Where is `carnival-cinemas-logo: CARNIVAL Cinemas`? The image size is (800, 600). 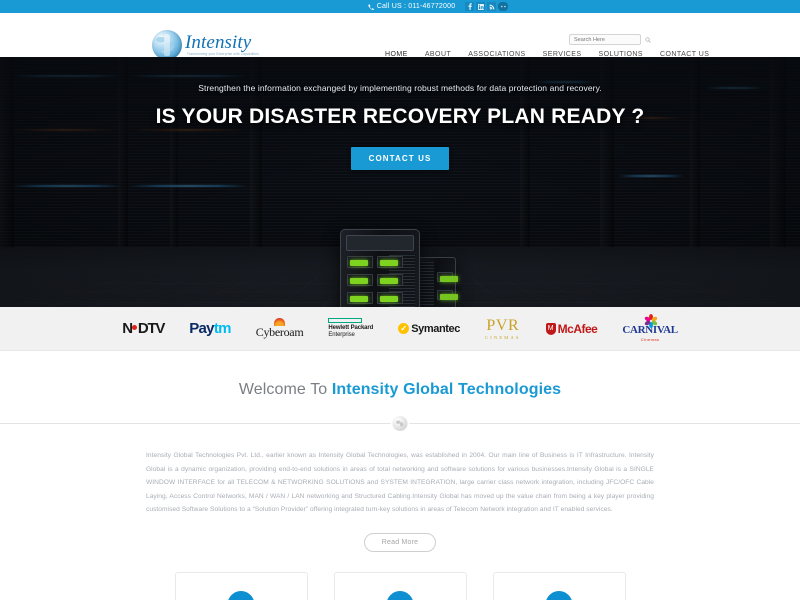
carnival-cinemas-logo: CARNIVAL Cinemas is located at coordinates (650, 328).